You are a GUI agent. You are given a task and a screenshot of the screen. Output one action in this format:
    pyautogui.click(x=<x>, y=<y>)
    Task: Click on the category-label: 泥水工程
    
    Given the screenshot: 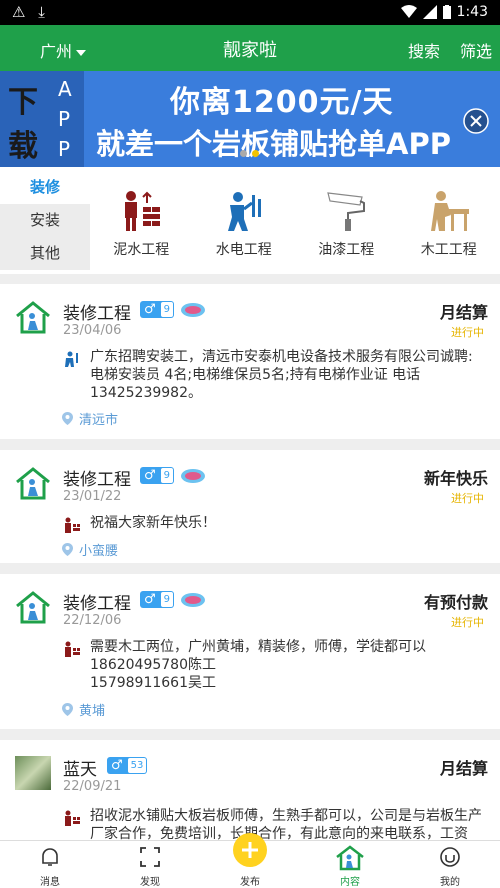 What is the action you would take?
    pyautogui.click(x=141, y=250)
    